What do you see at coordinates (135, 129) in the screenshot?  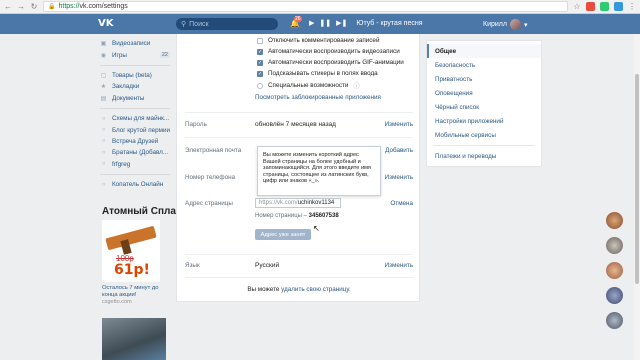 I see `sidebar-item-app: ○ Блог крутой пермии` at bounding box center [135, 129].